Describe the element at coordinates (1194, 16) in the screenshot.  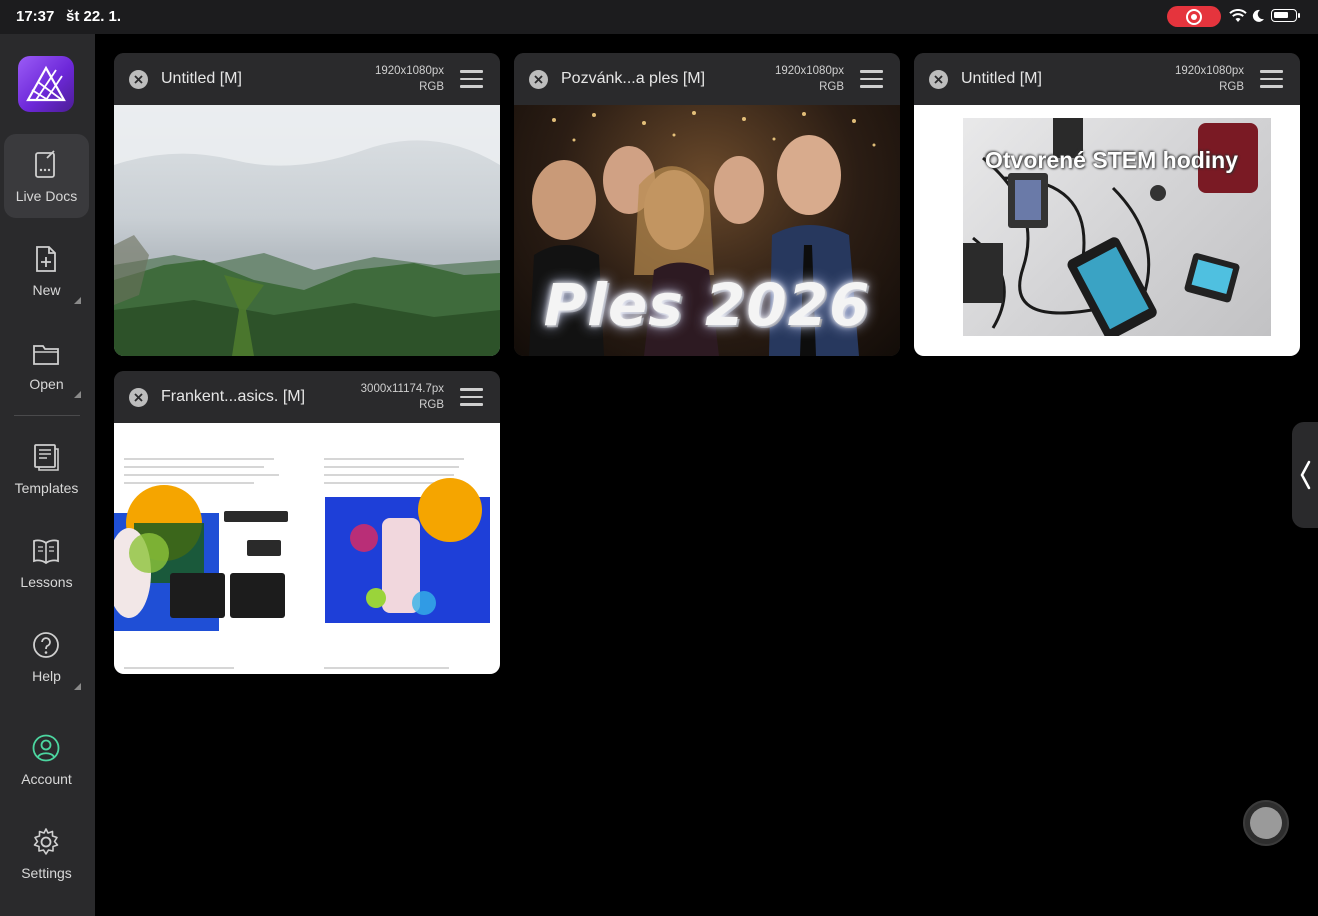
I see `screen-recording-indicator` at that location.